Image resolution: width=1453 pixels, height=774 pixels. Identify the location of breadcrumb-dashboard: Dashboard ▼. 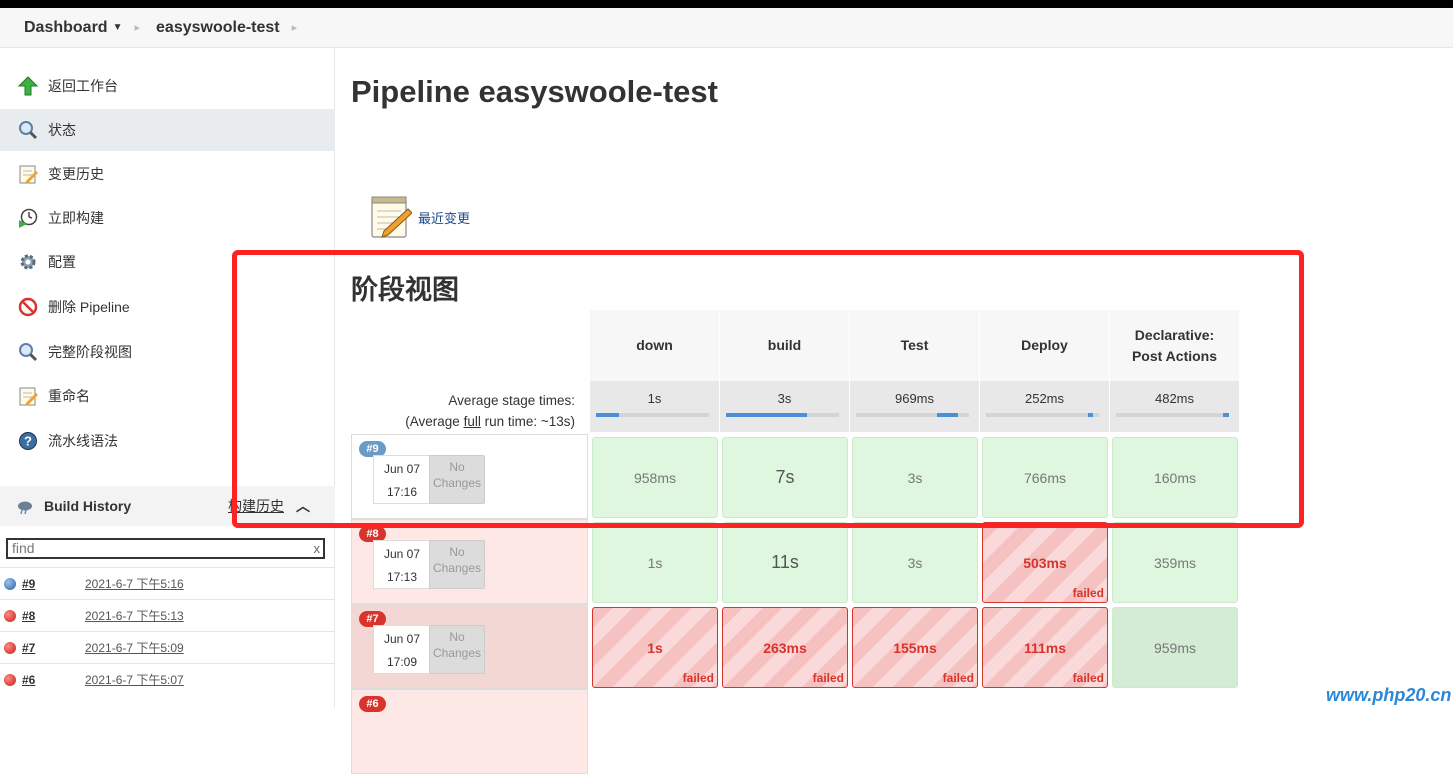
(73, 28).